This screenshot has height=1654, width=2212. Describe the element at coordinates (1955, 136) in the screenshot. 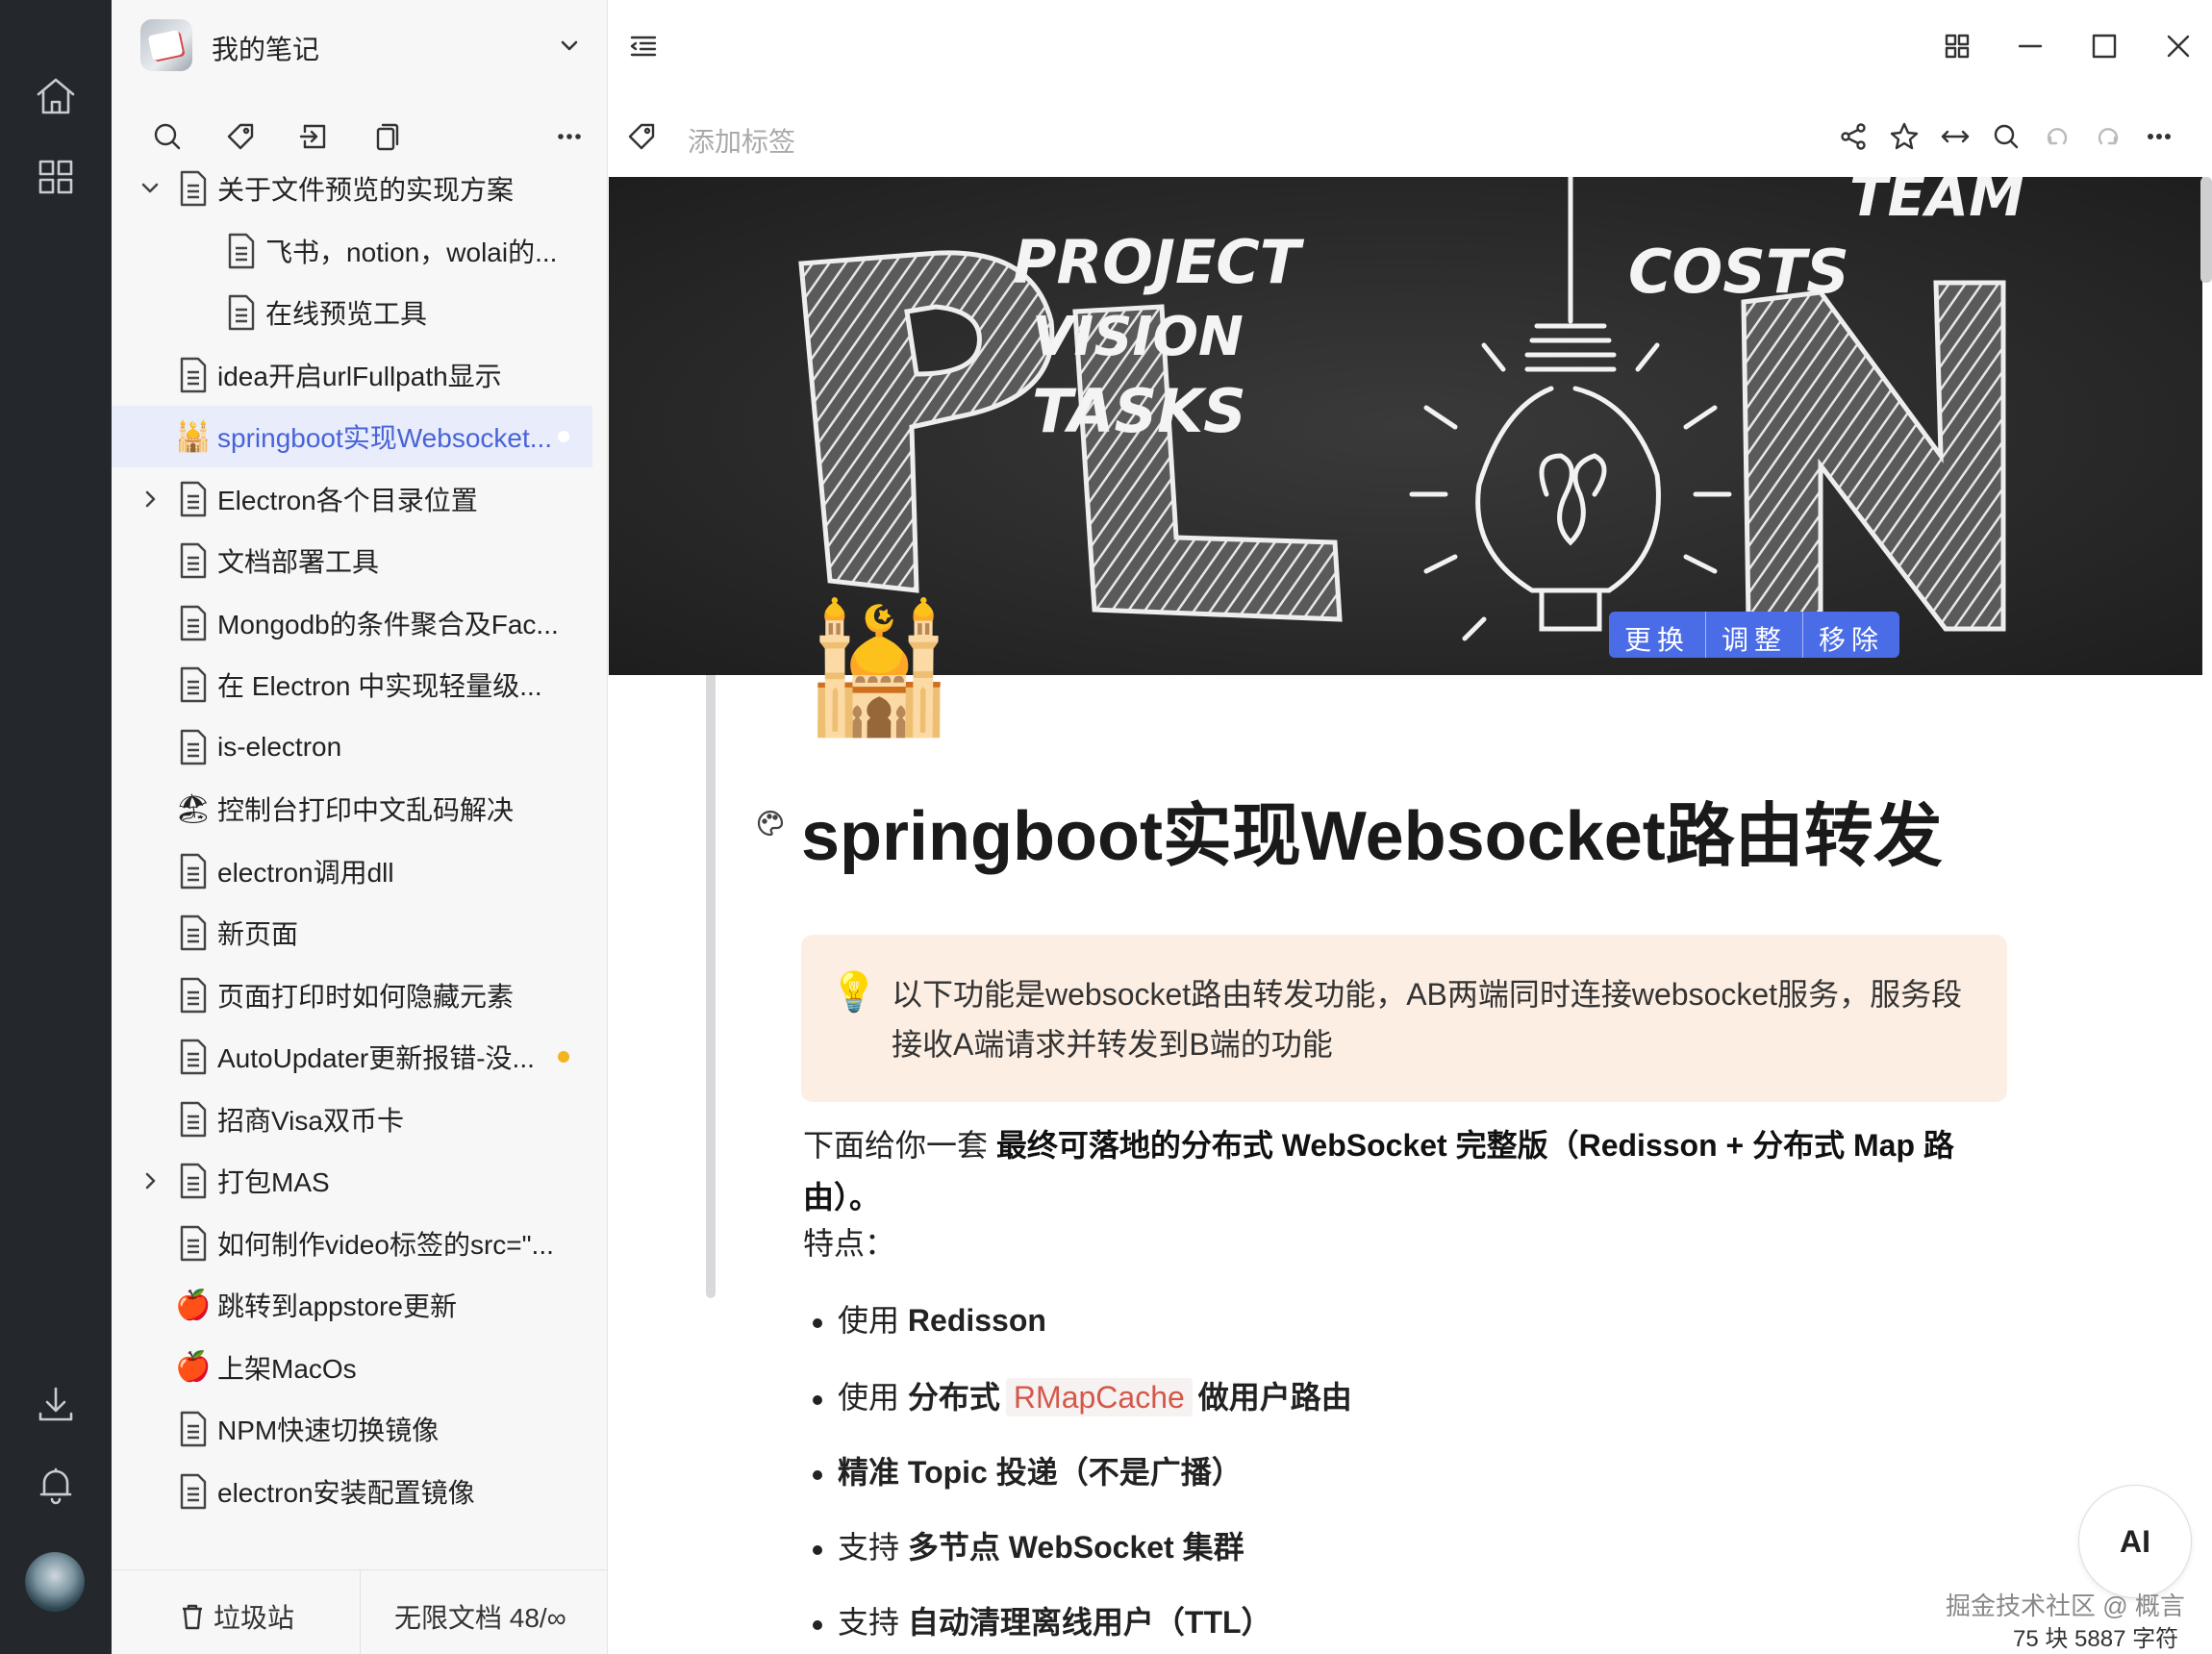

I see `full-width-icon` at that location.